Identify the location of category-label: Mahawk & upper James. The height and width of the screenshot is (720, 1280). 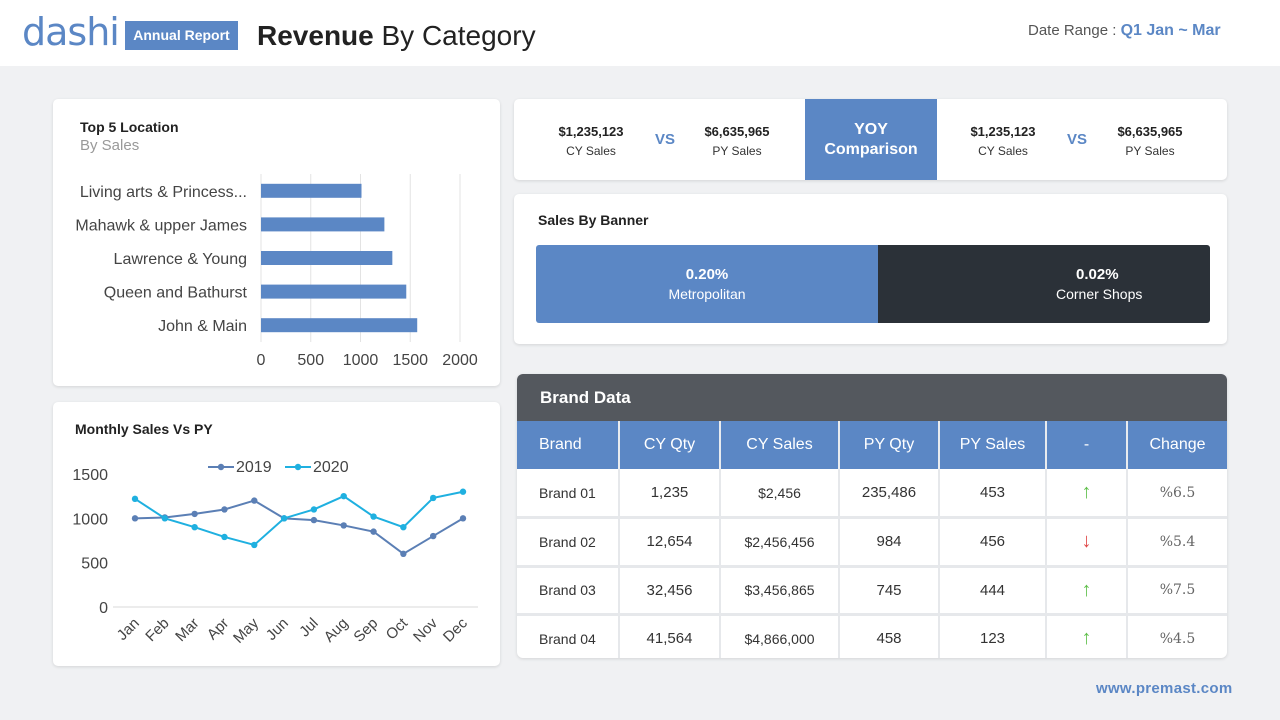
(161, 225).